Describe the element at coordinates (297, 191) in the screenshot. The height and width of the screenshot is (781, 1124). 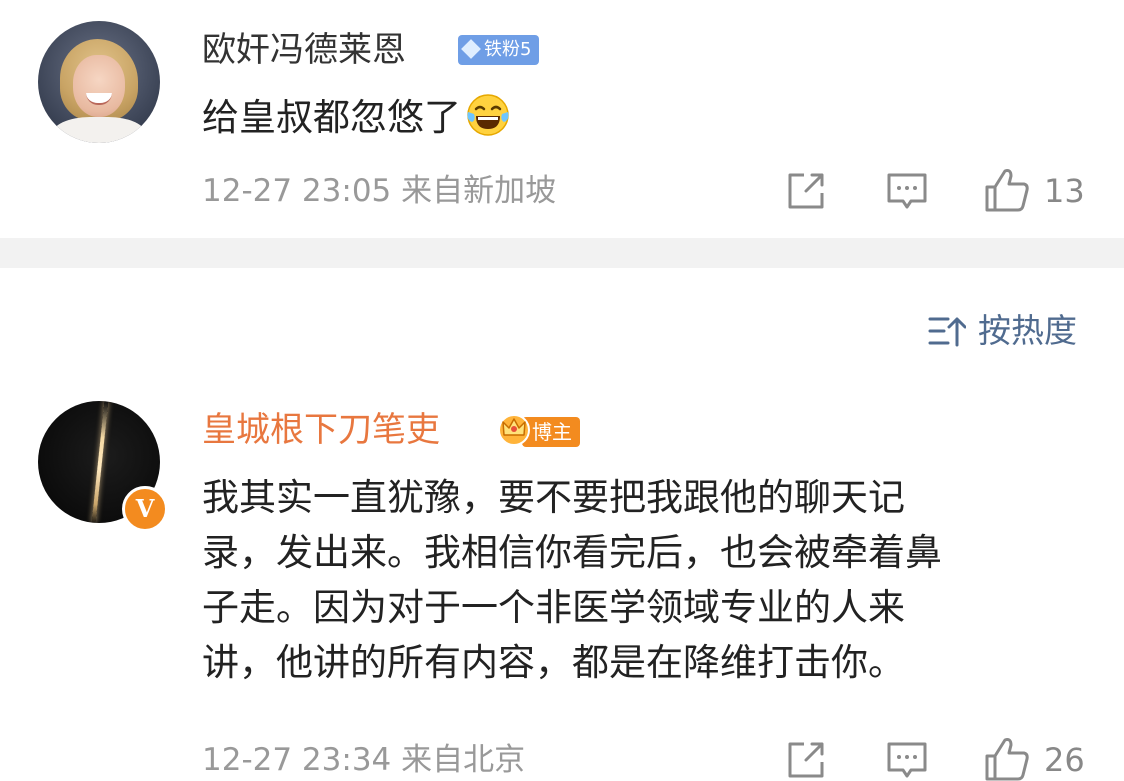
I see `timestamp: 12-27 23:05` at that location.